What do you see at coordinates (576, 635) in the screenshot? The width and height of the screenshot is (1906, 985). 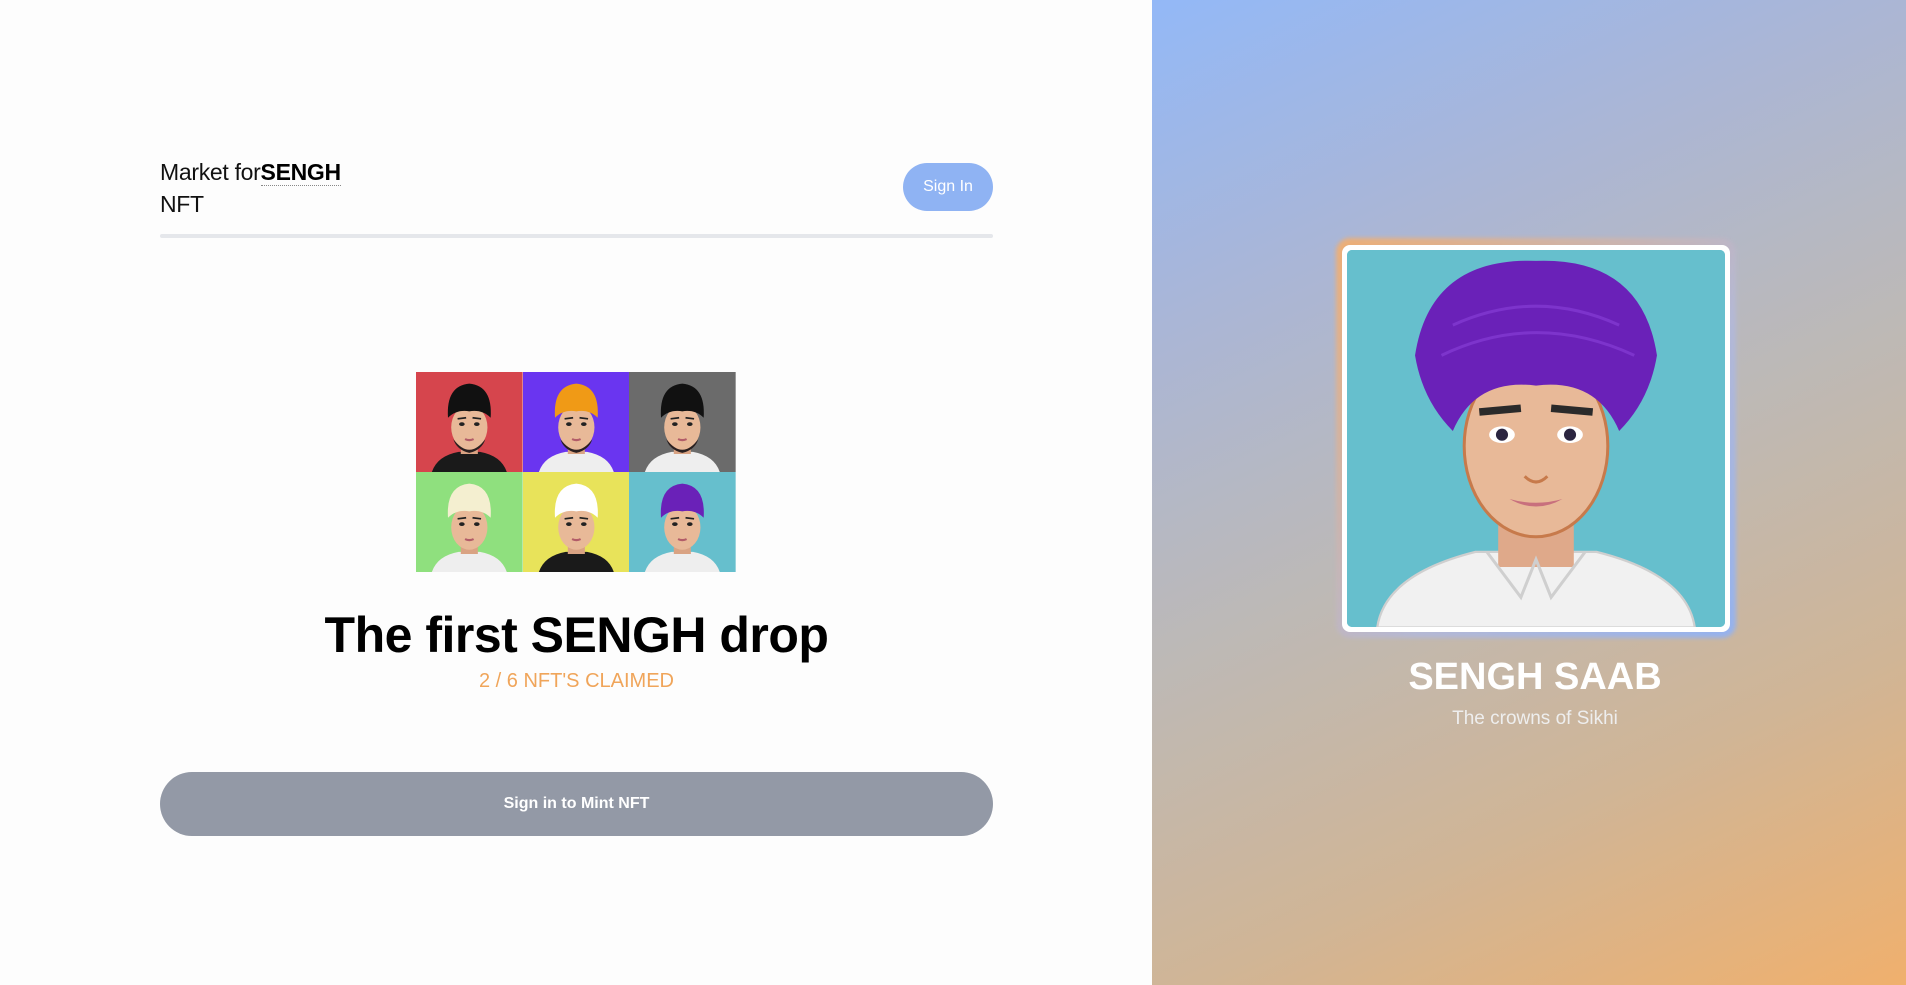 I see `drop-title: The first SENGH drop` at bounding box center [576, 635].